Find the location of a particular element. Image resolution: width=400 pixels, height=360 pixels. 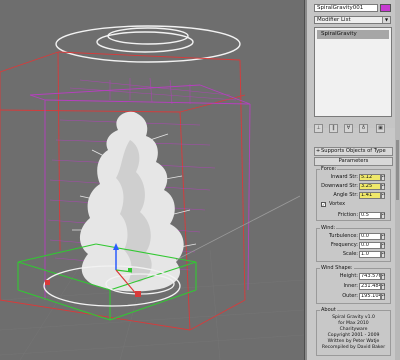

scale-row: Scale: 1.0 ▴▾ is located at coordinates (354, 254).